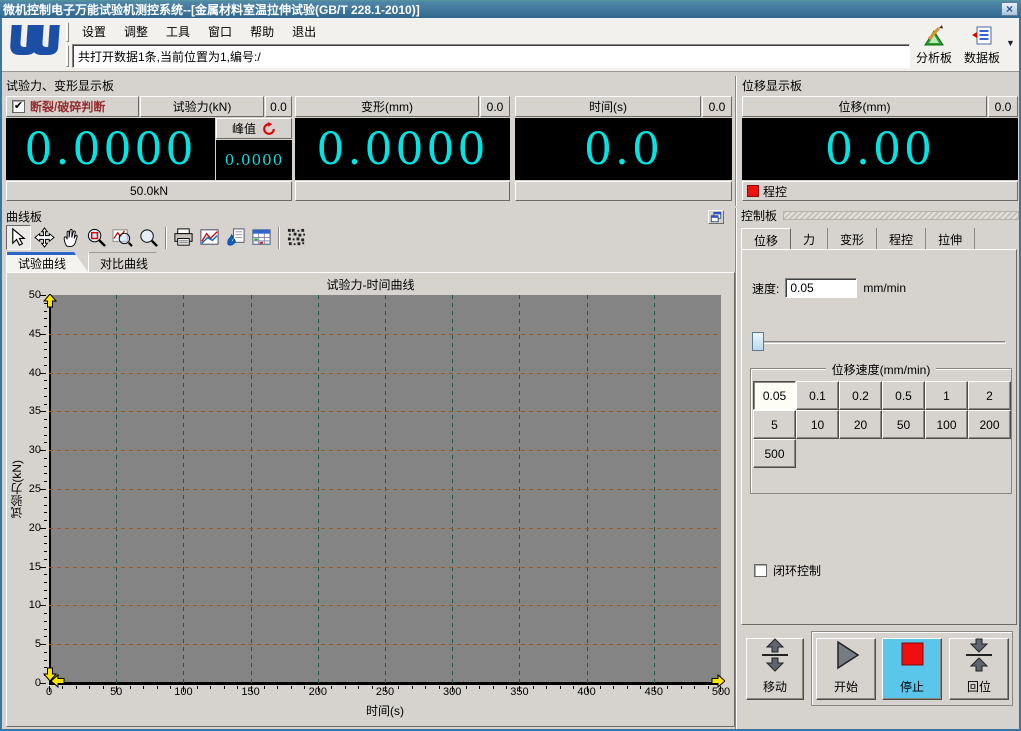 The height and width of the screenshot is (731, 1021). I want to click on speed-preset-0.5: 0.5, so click(903, 395).